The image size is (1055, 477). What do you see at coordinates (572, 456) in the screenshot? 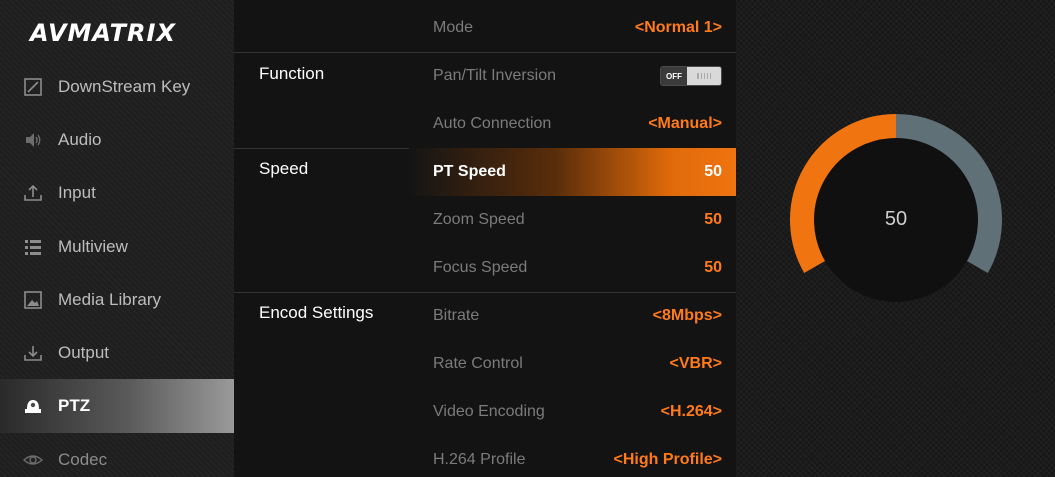
I see `setting-row-h264-profile: H.264 Profile <High Profile>` at bounding box center [572, 456].